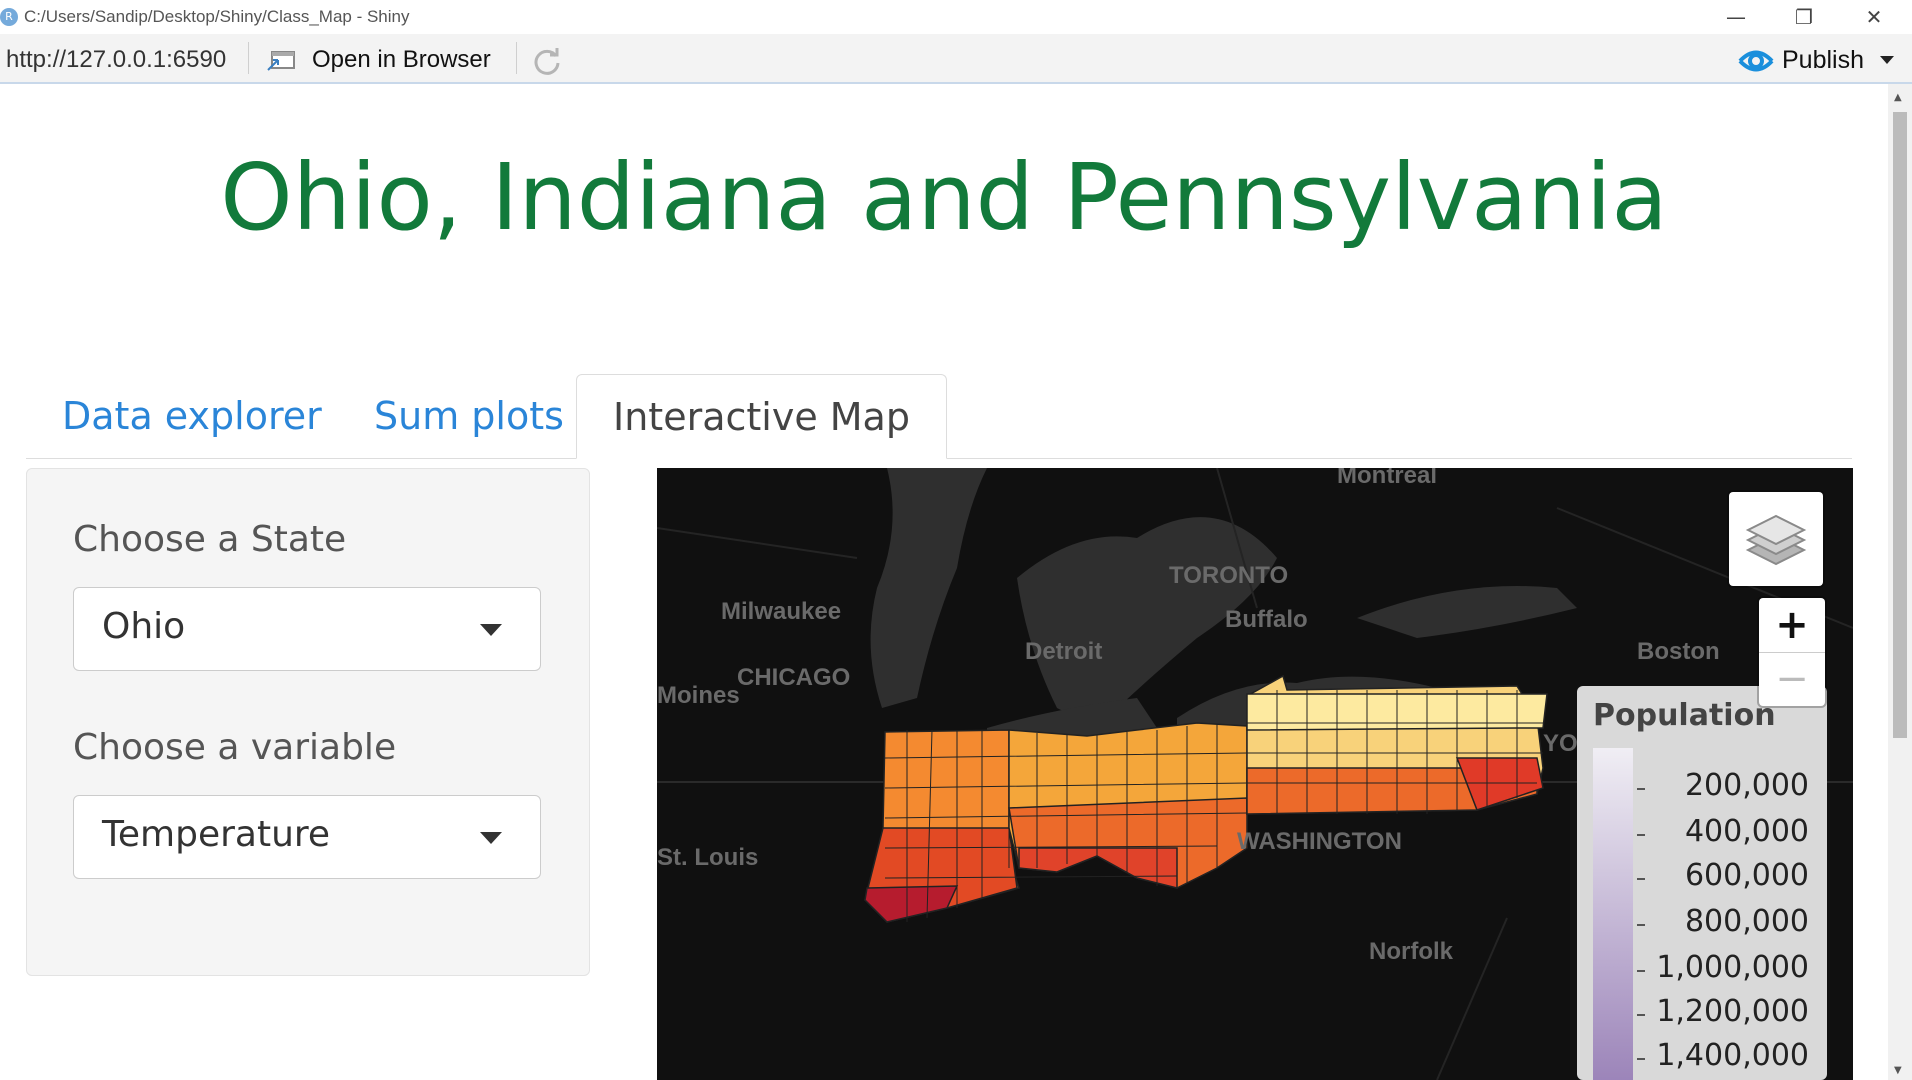  Describe the element at coordinates (144, 626) in the screenshot. I see `state-select-value: Ohio` at that location.